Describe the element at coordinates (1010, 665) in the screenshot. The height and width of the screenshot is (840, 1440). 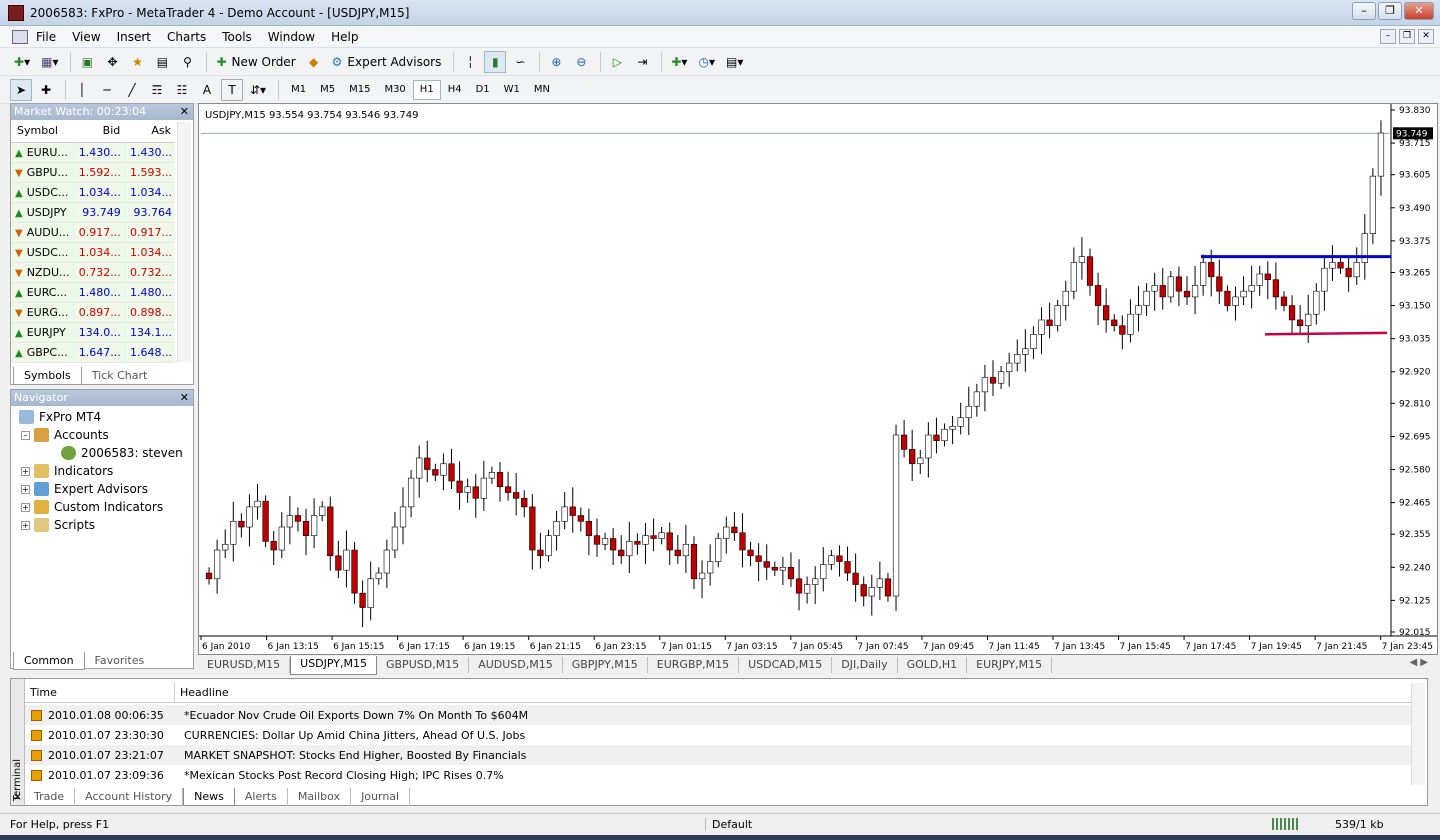
I see `chart-tab: EURJPY,M15` at that location.